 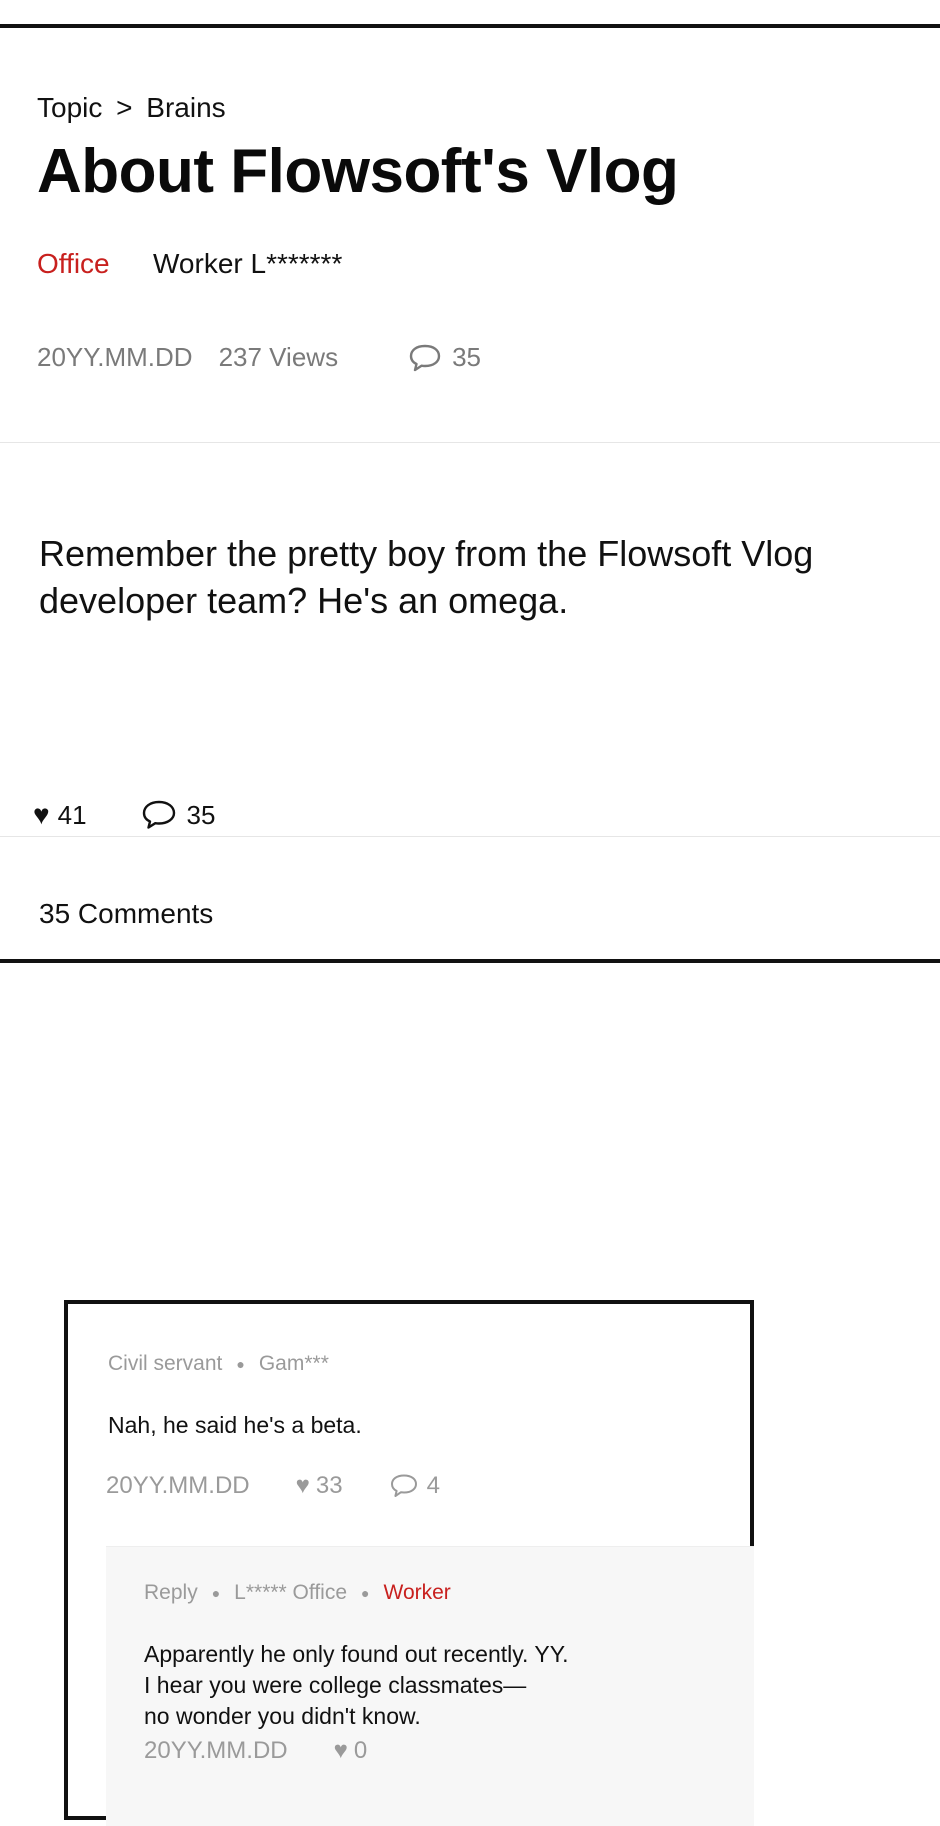 What do you see at coordinates (247, 264) in the screenshot?
I see `post-author: Worker L*******` at bounding box center [247, 264].